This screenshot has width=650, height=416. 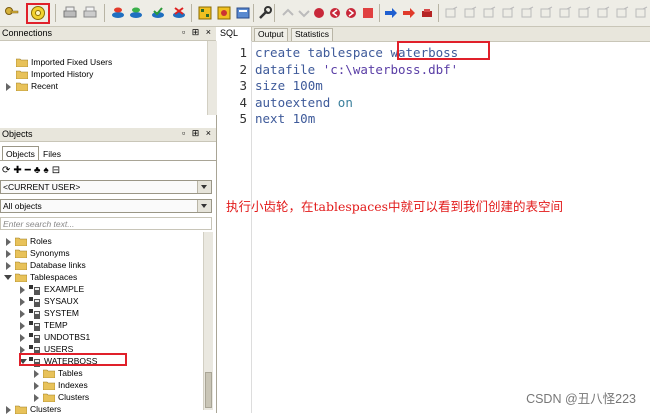 What do you see at coordinates (100, 302) in the screenshot?
I see `tree-item-tablespace: SYSAUX` at bounding box center [100, 302].